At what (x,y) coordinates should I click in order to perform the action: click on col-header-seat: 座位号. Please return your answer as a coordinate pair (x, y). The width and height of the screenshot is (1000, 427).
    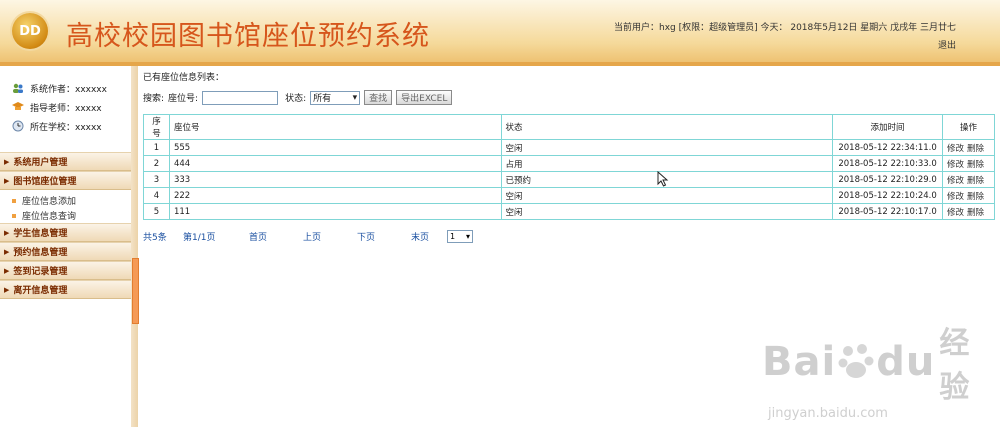
    Looking at the image, I should click on (335, 127).